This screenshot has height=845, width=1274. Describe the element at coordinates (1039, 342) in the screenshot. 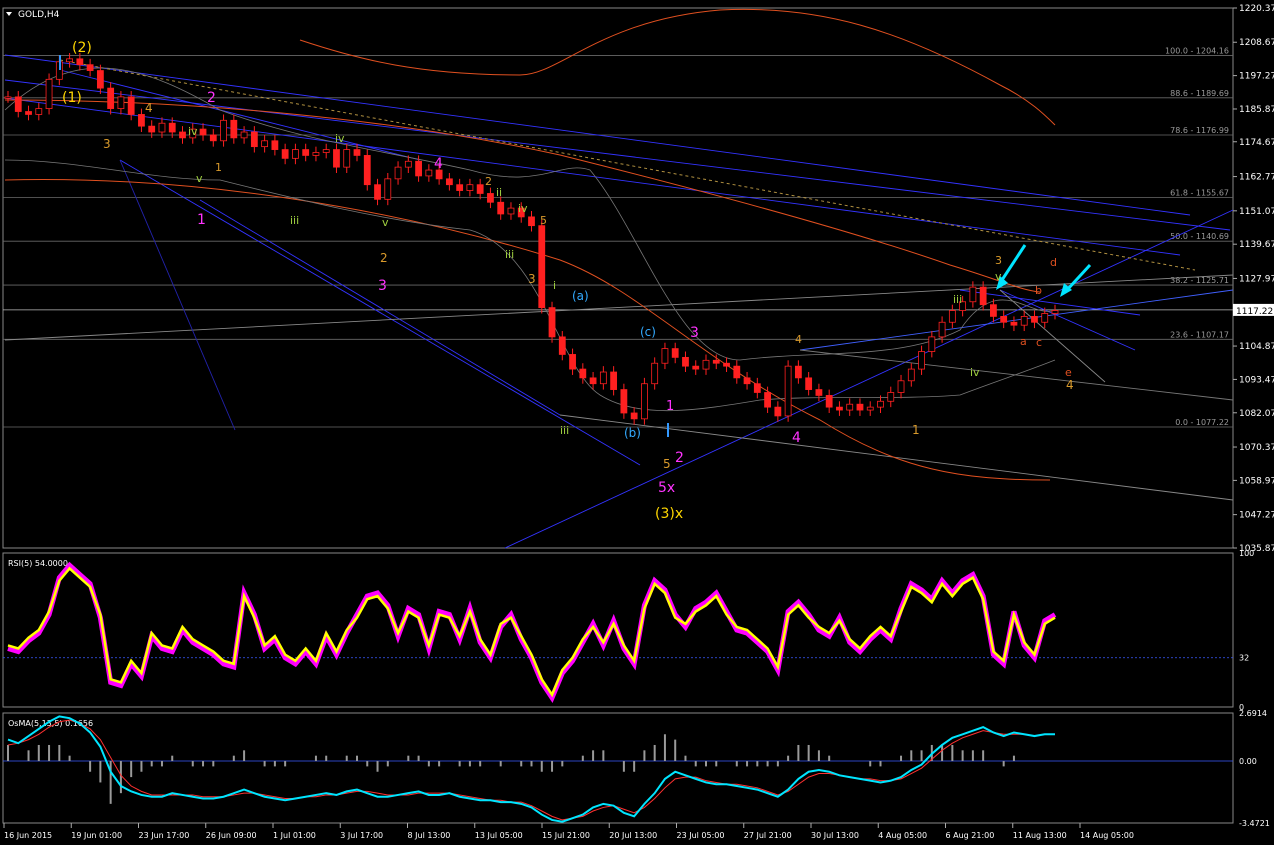

I see `wave-label: c` at that location.